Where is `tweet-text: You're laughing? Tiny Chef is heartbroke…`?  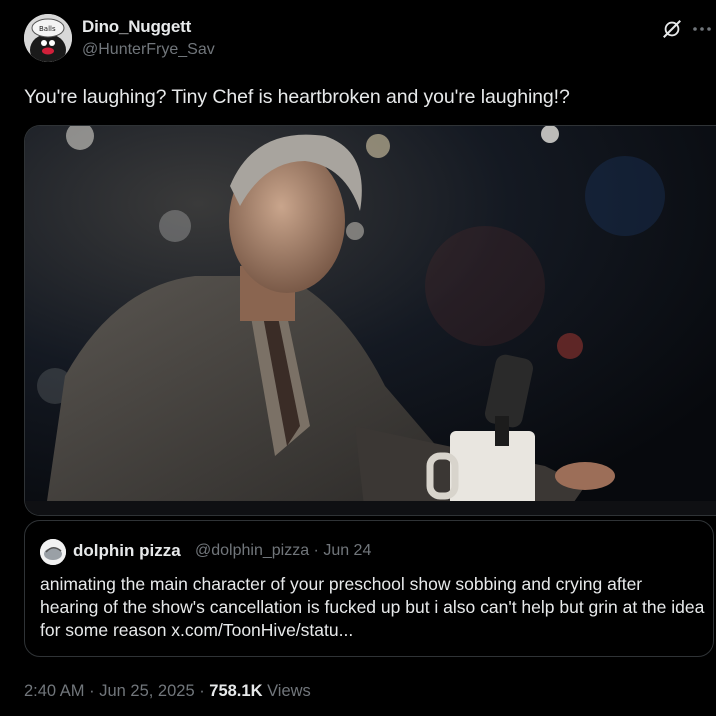
tweet-text: You're laughing? Tiny Chef is heartbroke… is located at coordinates (297, 97).